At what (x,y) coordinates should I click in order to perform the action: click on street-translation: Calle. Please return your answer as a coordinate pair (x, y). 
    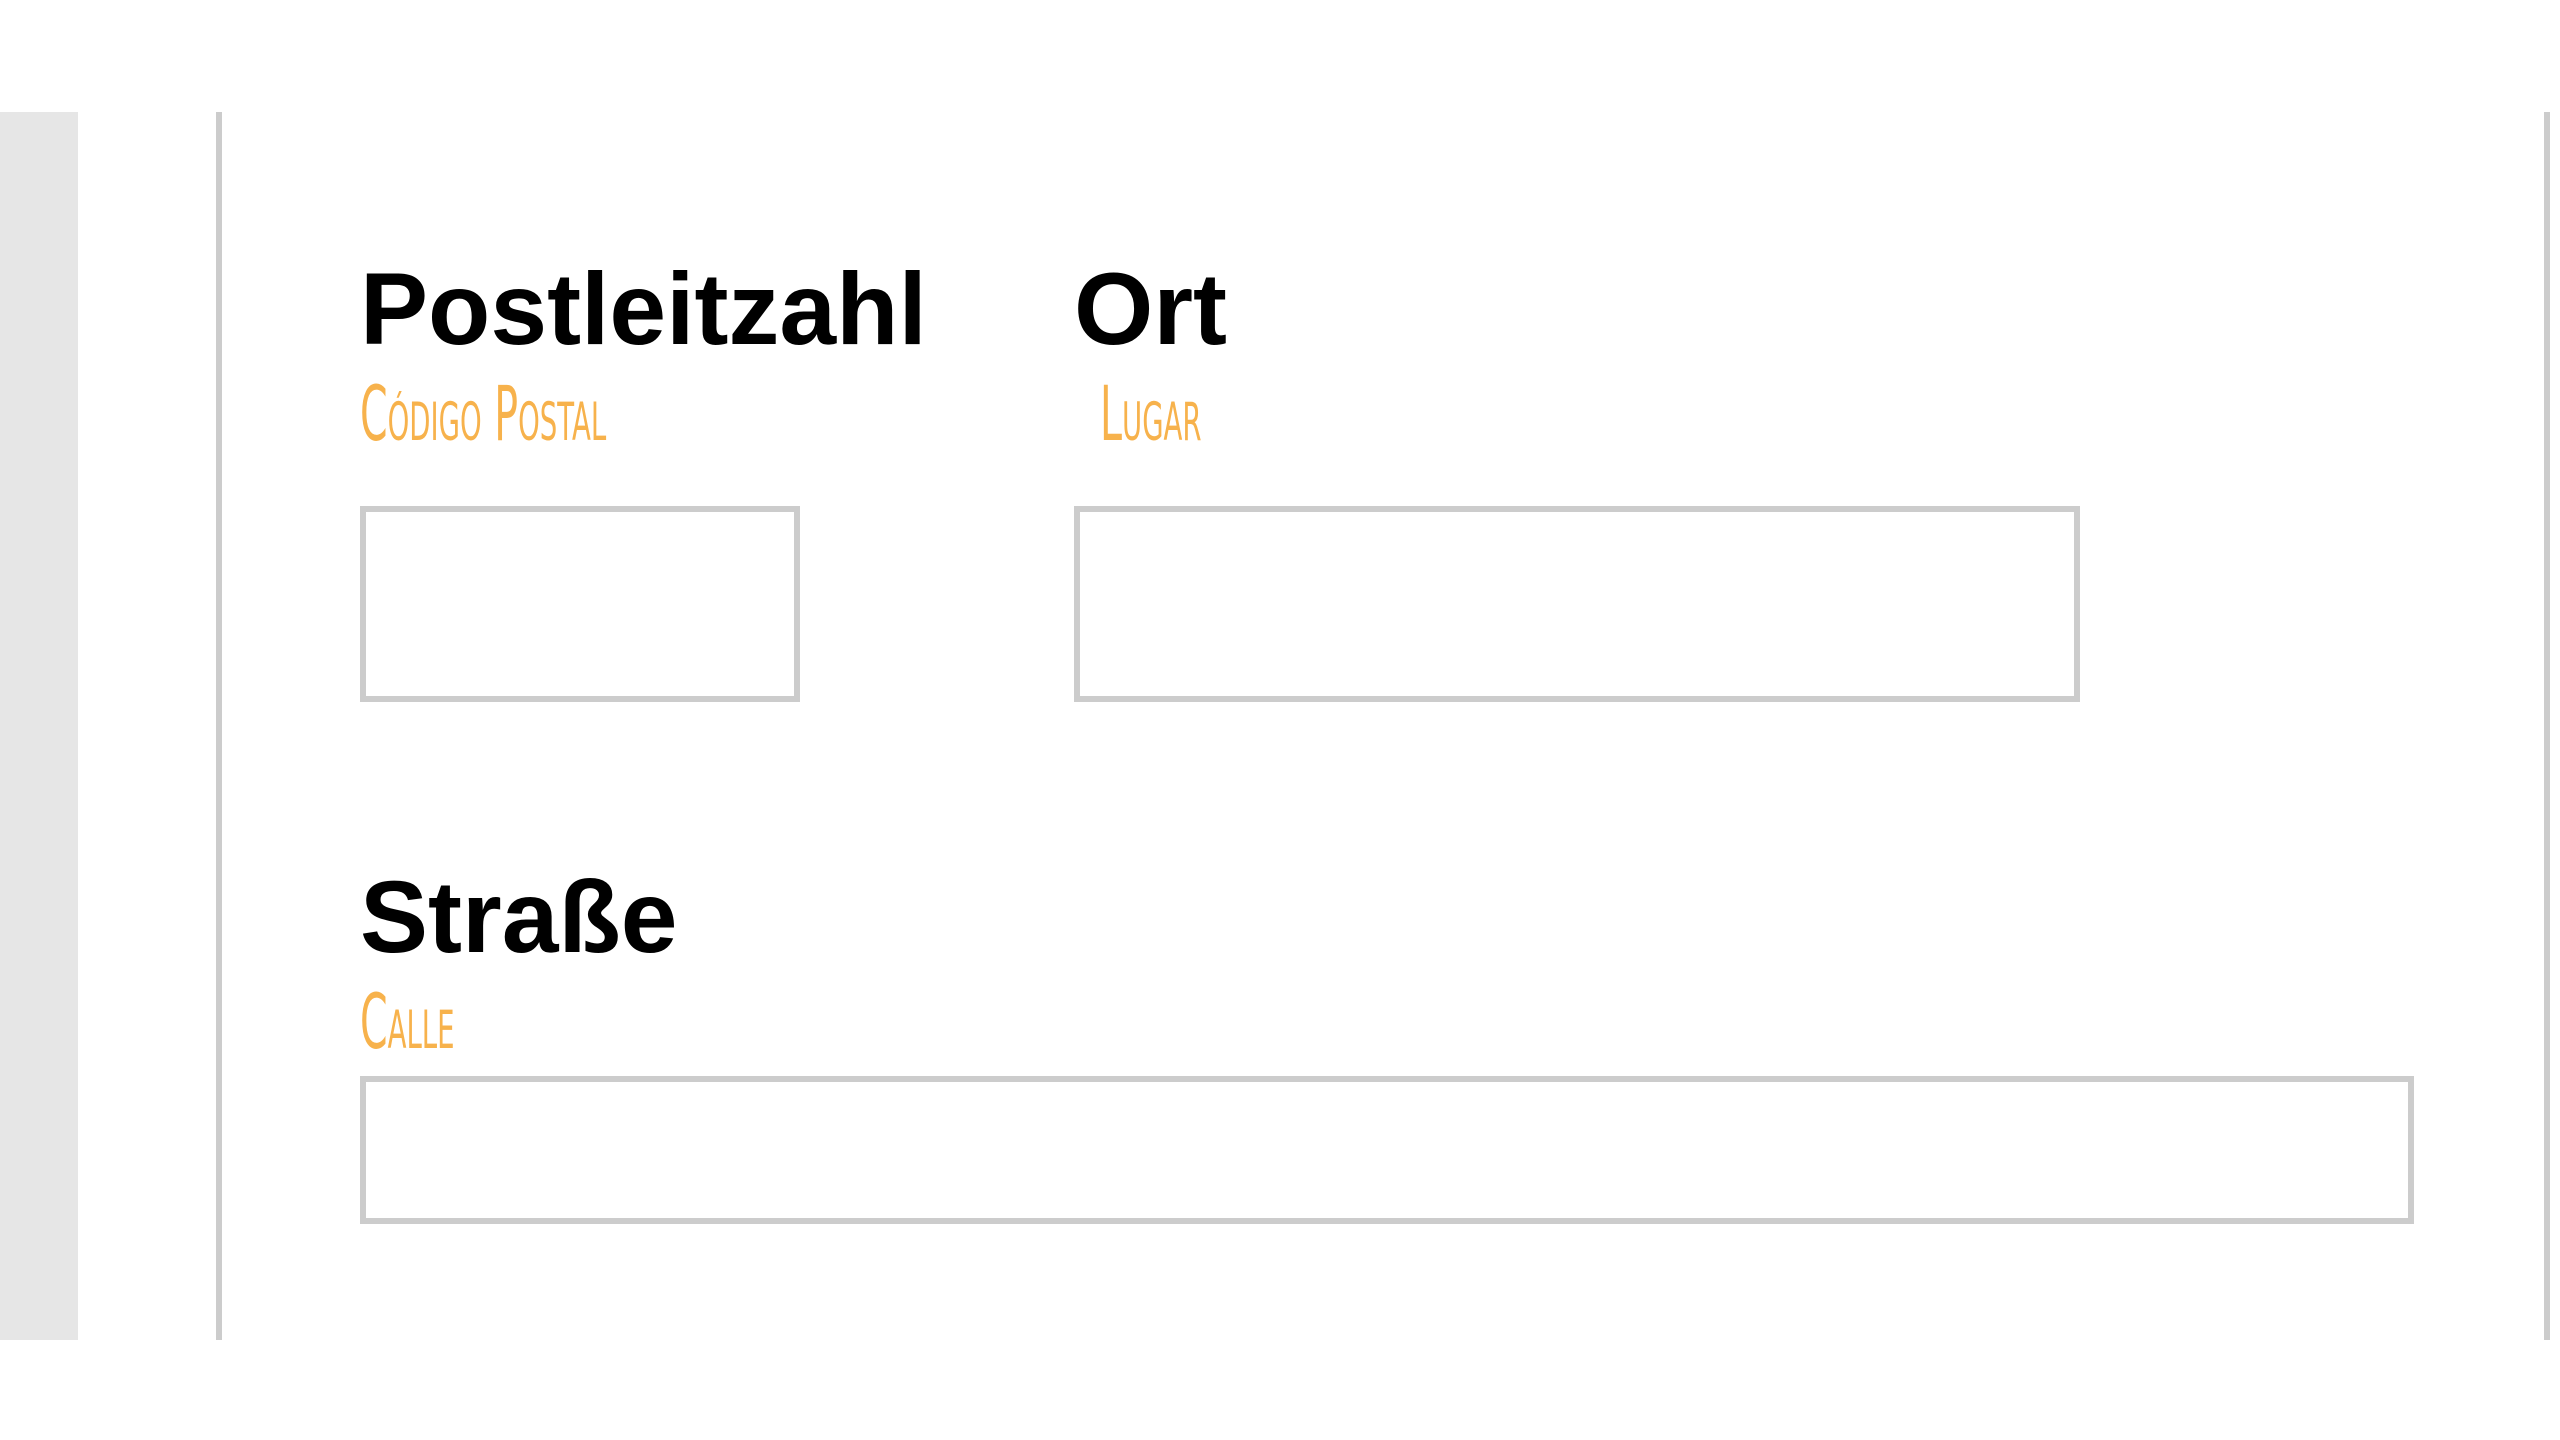
    Looking at the image, I should click on (407, 1021).